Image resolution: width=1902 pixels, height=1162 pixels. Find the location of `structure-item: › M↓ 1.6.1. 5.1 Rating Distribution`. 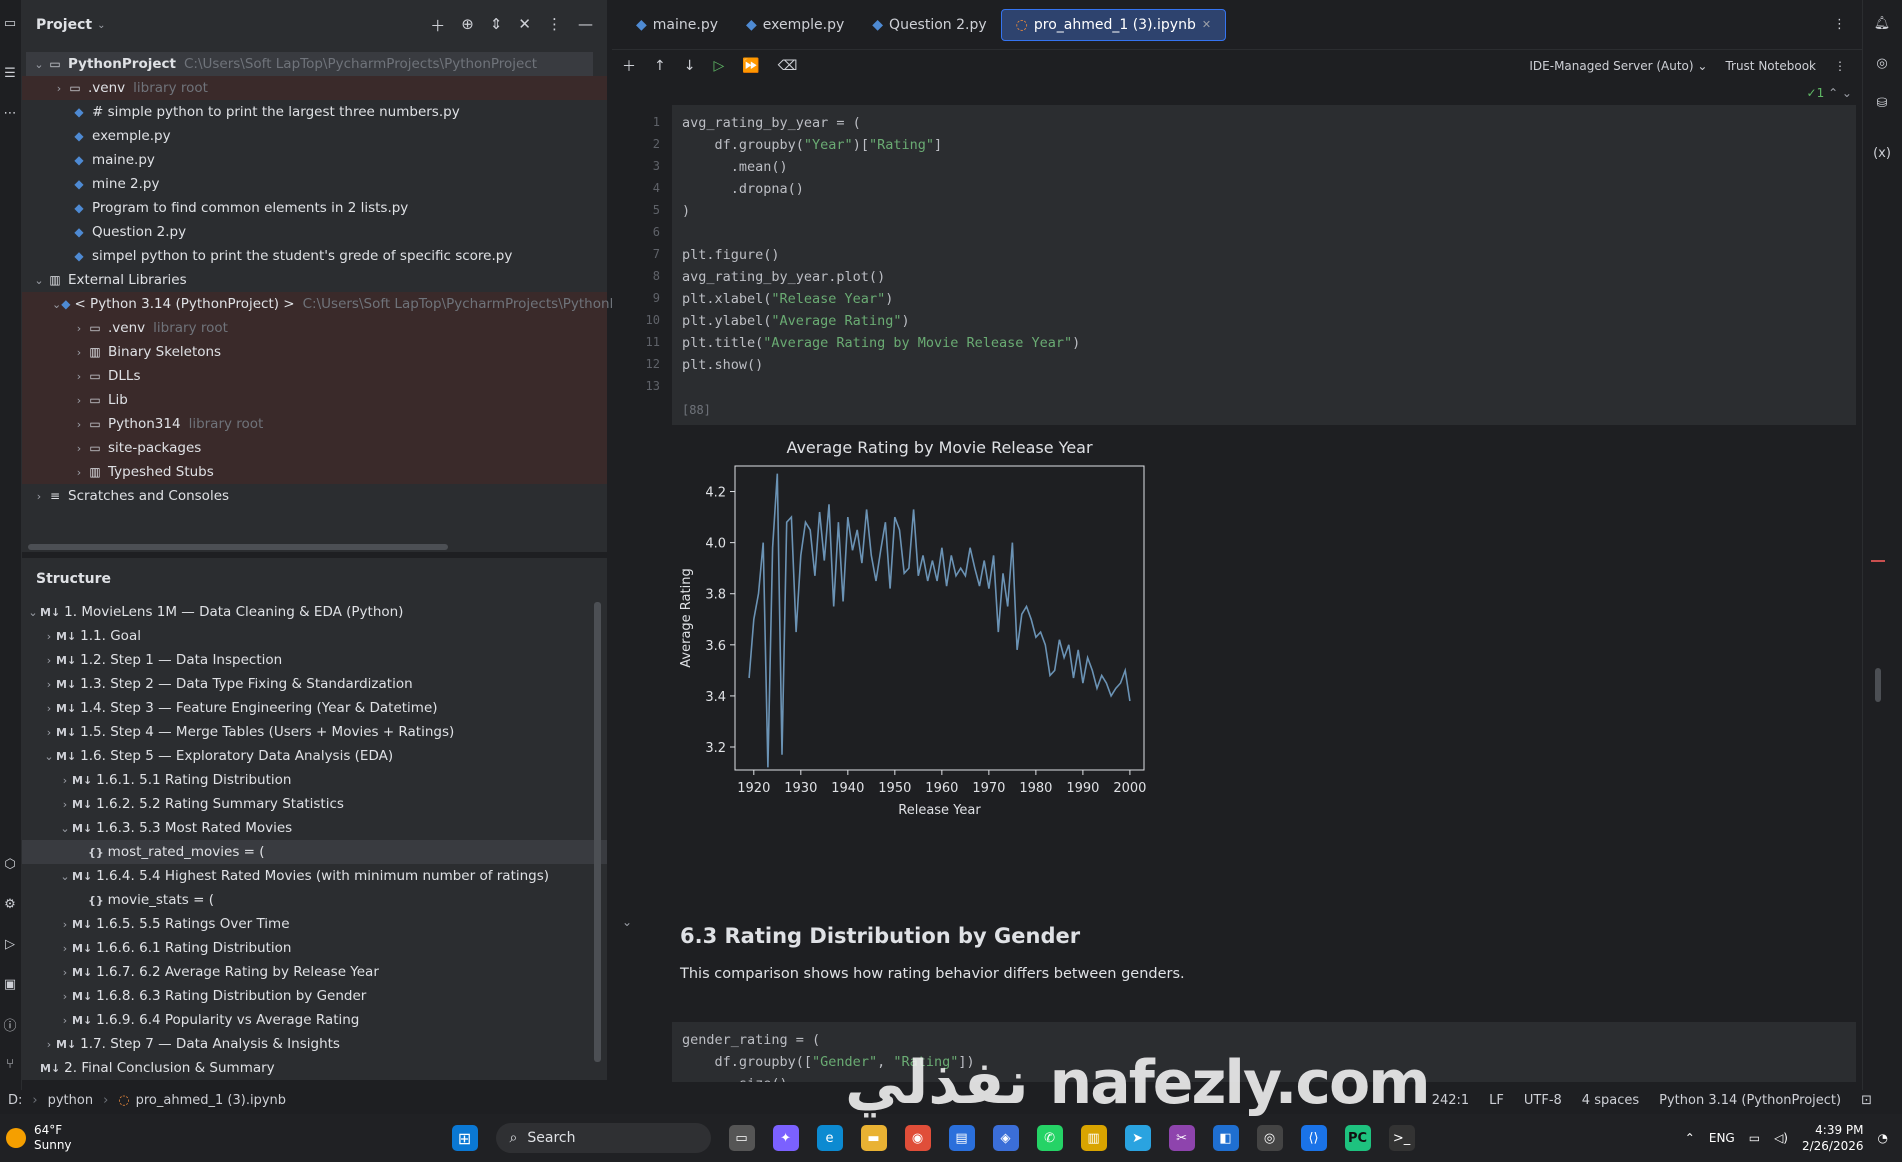

structure-item: › M↓ 1.6.1. 5.1 Rating Distribution is located at coordinates (314, 780).